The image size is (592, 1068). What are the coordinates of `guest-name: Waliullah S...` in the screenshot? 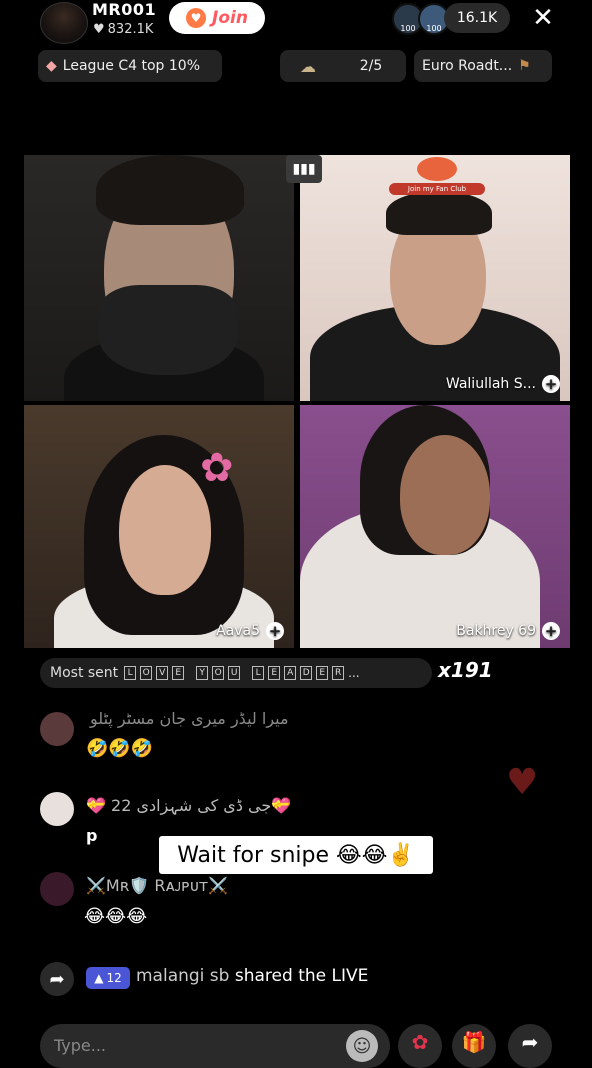 It's located at (490, 384).